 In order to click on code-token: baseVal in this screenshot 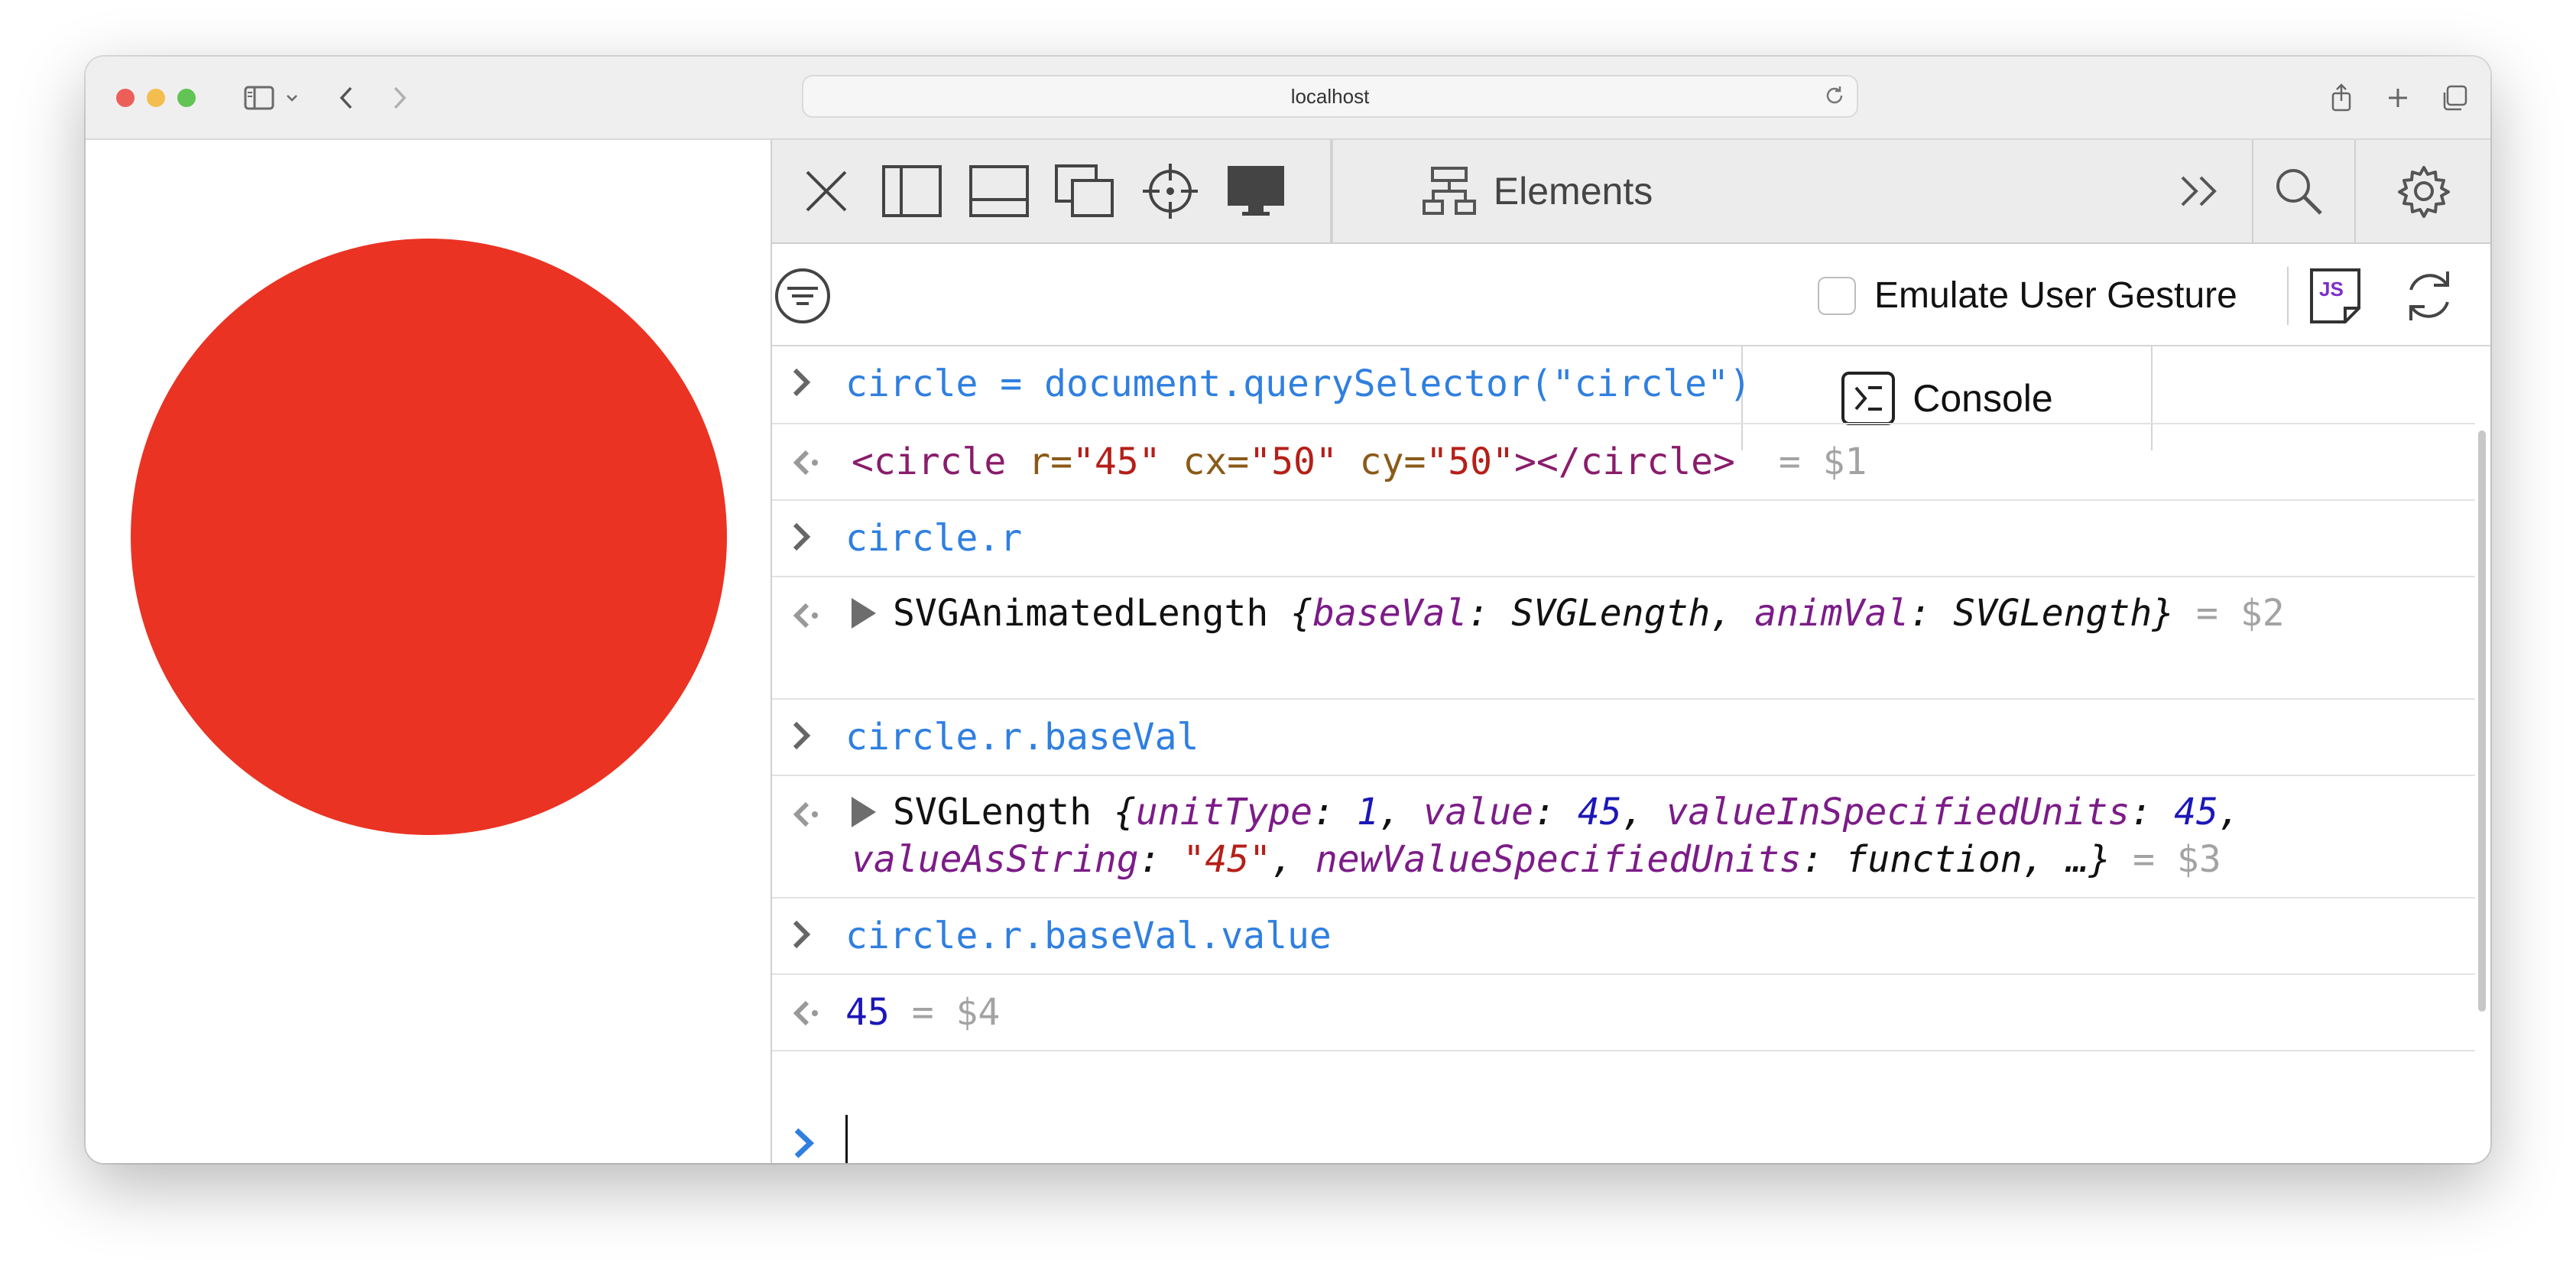, I will do `click(1390, 613)`.